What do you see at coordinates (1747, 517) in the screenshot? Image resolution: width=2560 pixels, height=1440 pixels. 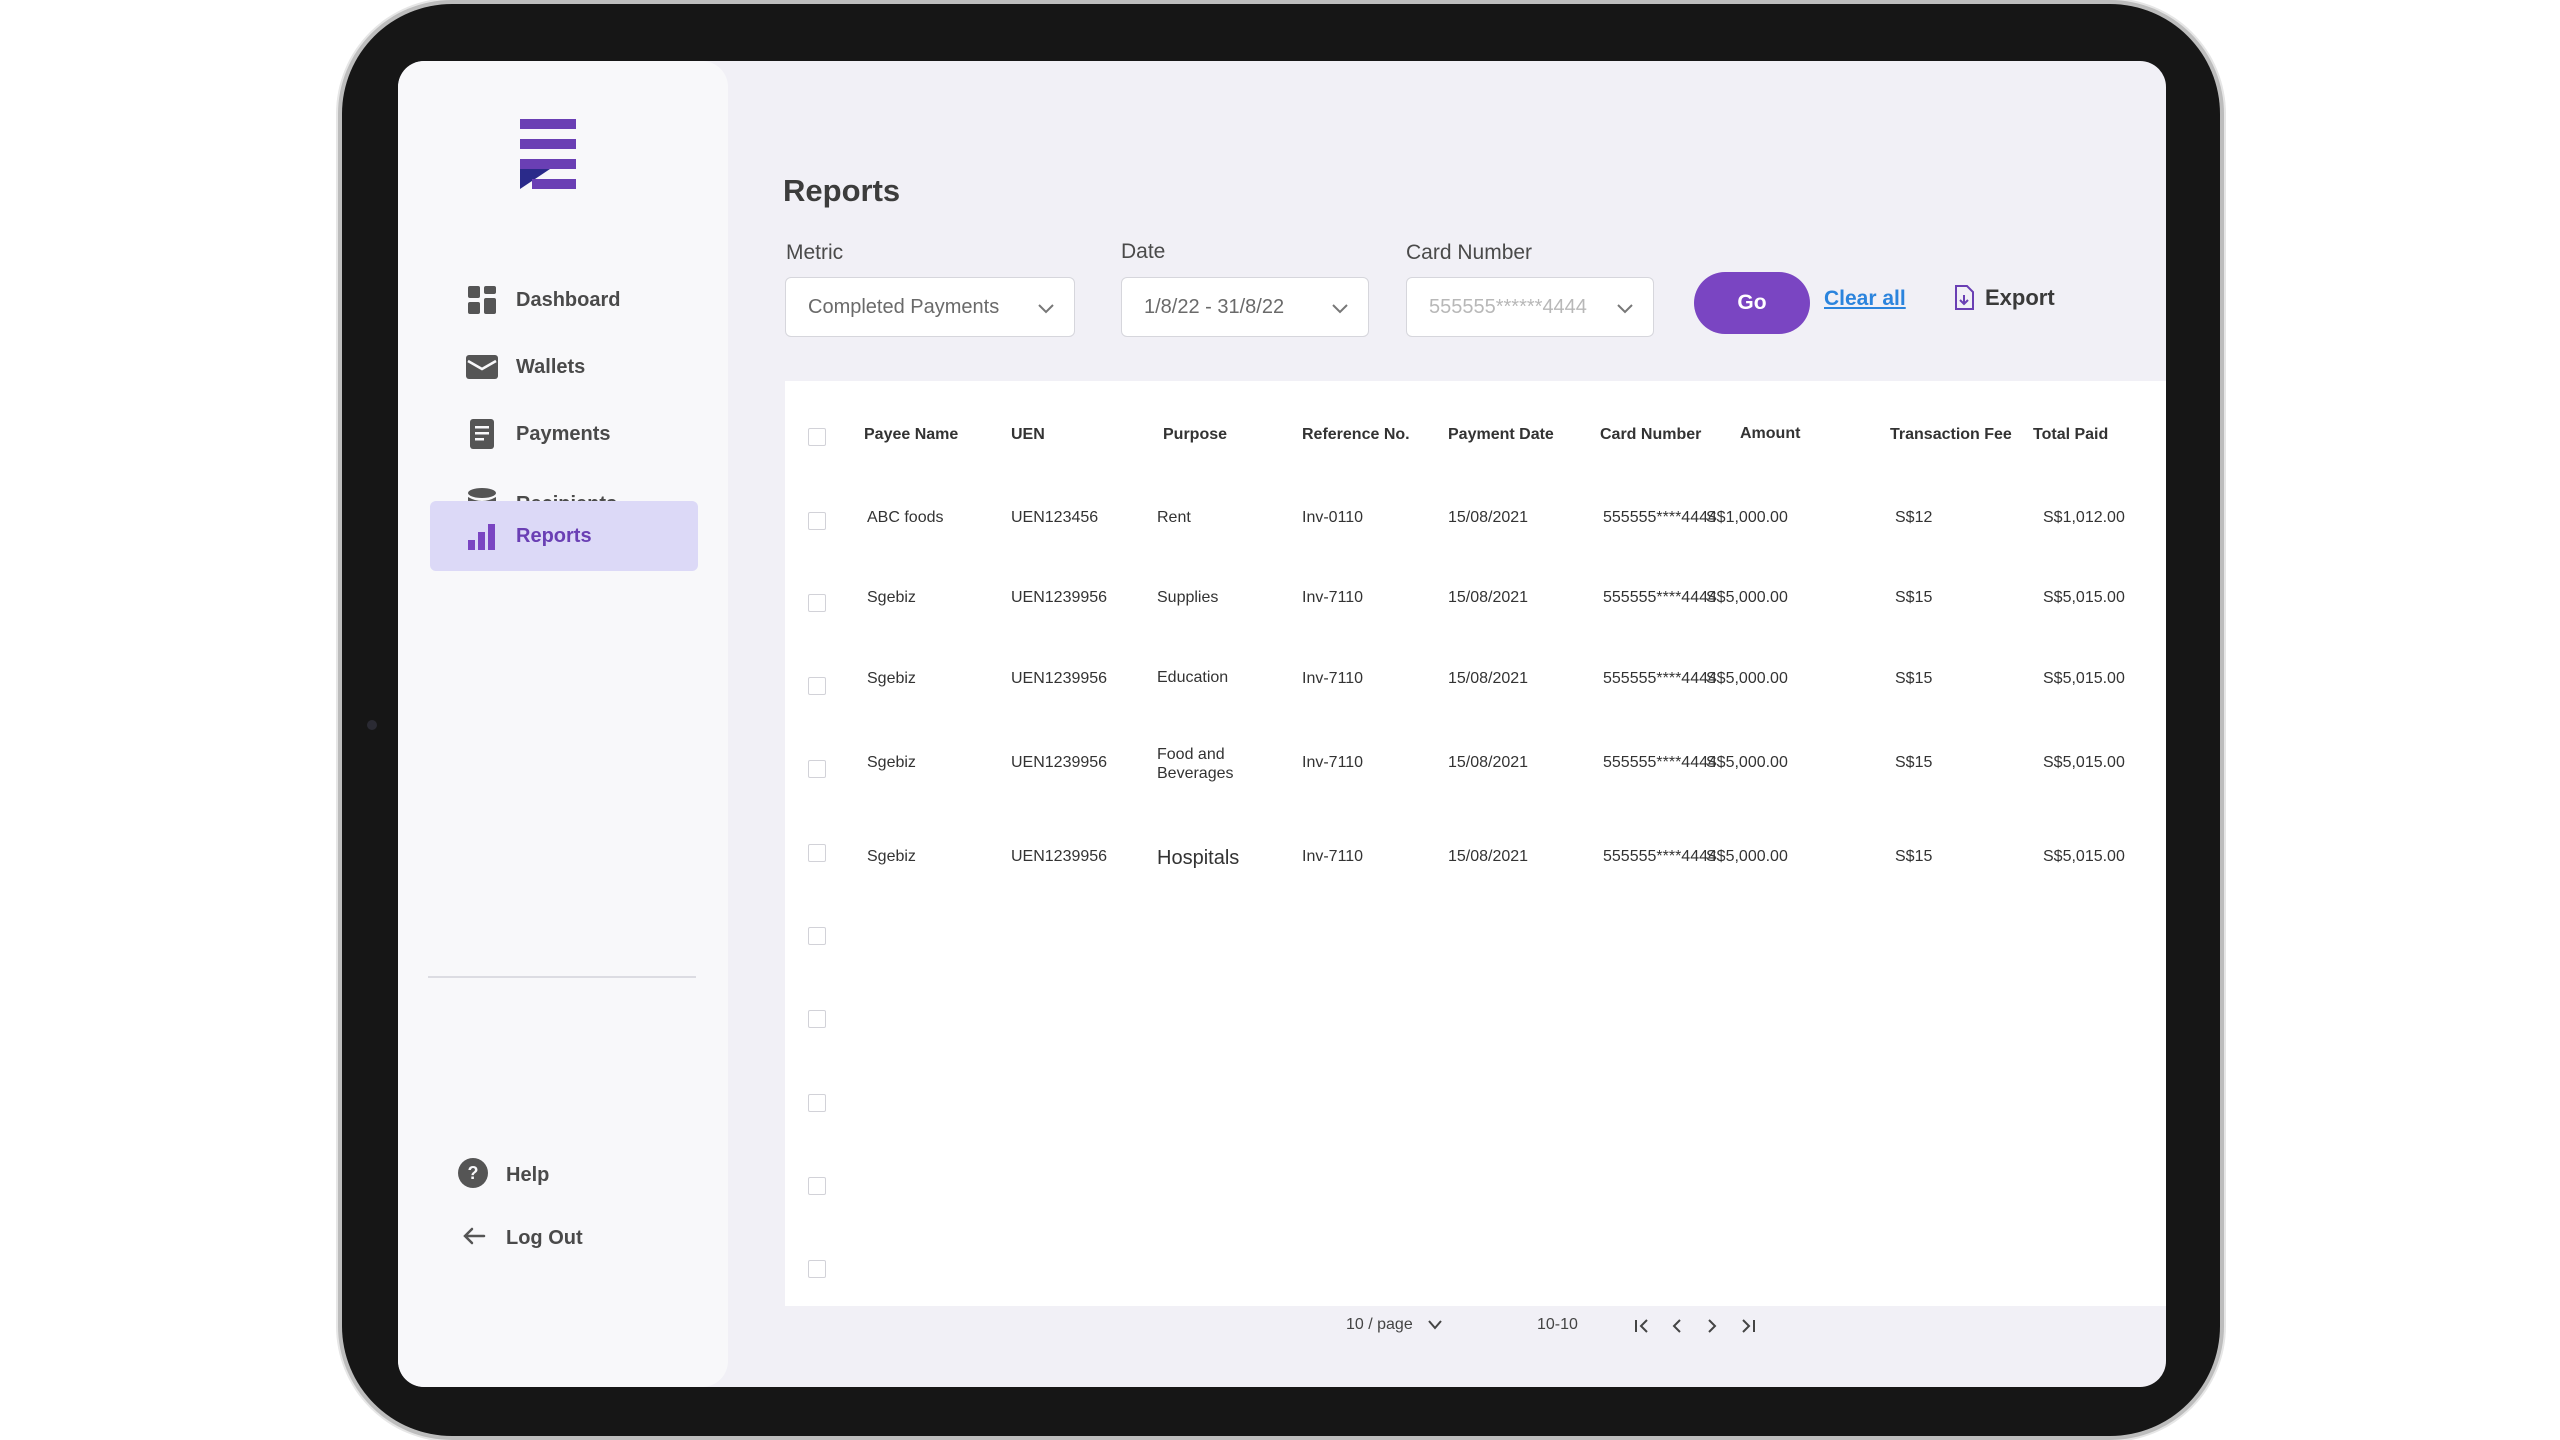 I see `cell-amount: S$1,000.00` at bounding box center [1747, 517].